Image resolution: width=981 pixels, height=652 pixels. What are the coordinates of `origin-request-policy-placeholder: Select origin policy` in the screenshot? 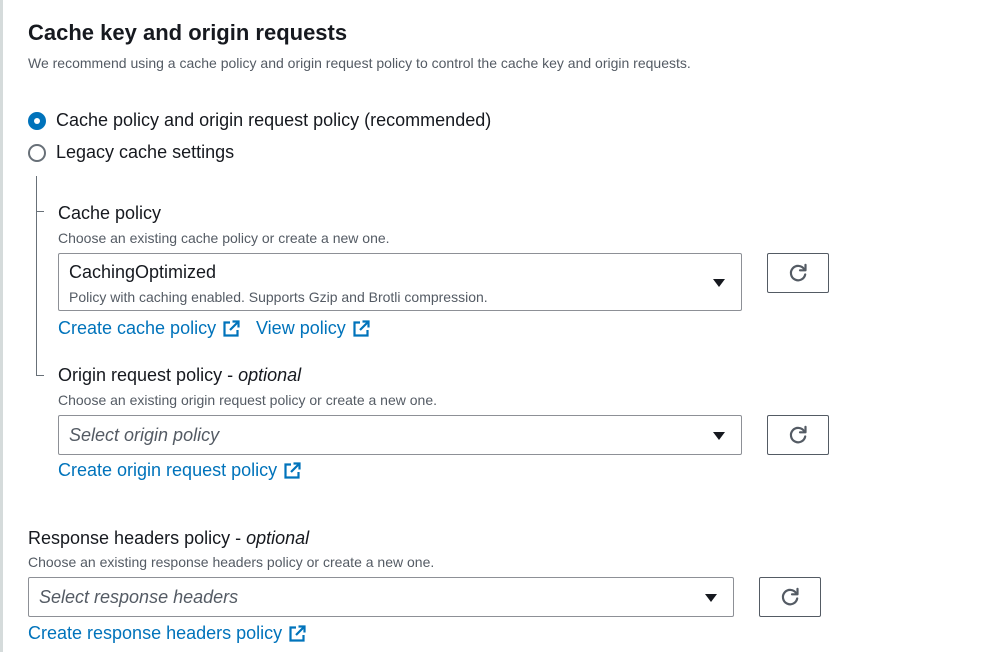 It's located at (144, 435).